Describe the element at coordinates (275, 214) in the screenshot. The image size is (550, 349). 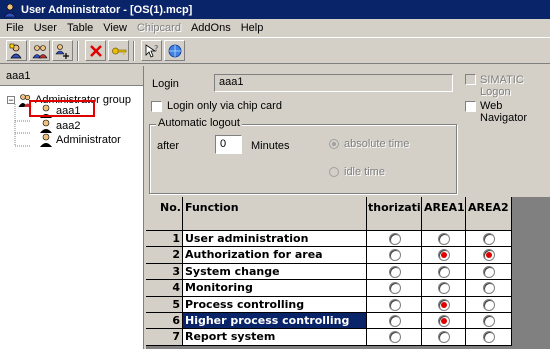
I see `grid-header-function: Function` at that location.